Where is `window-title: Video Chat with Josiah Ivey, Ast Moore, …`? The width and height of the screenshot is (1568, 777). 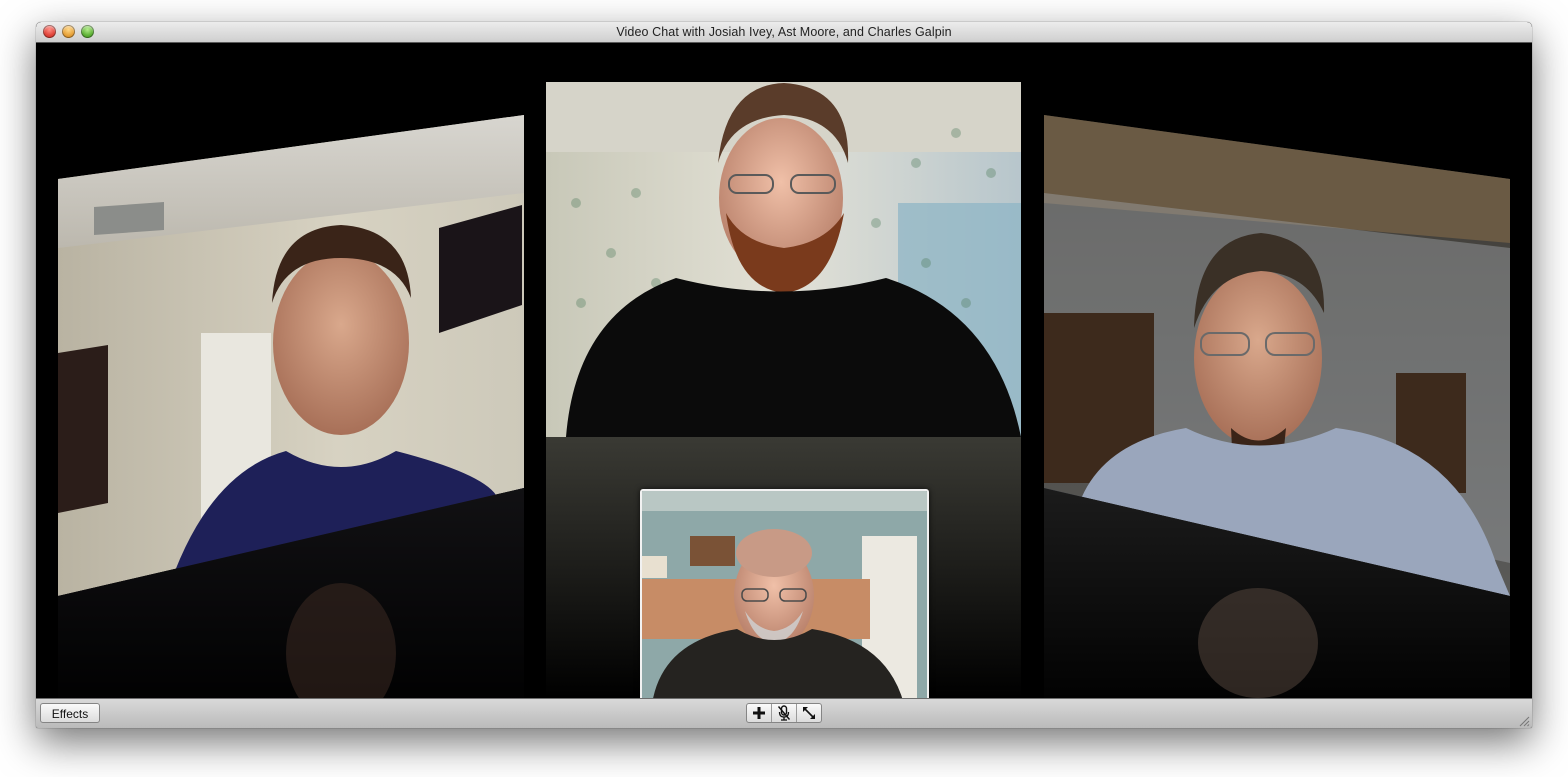 window-title: Video Chat with Josiah Ivey, Ast Moore, … is located at coordinates (784, 32).